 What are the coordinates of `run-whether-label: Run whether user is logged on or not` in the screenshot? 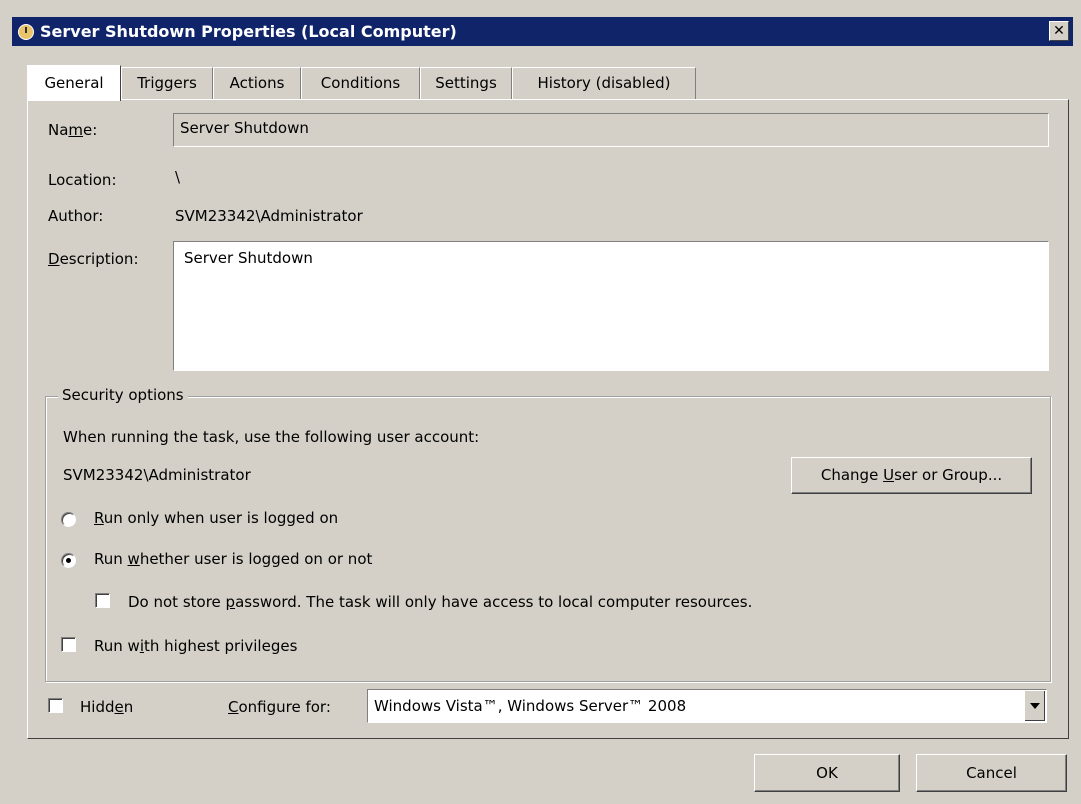 It's located at (233, 559).